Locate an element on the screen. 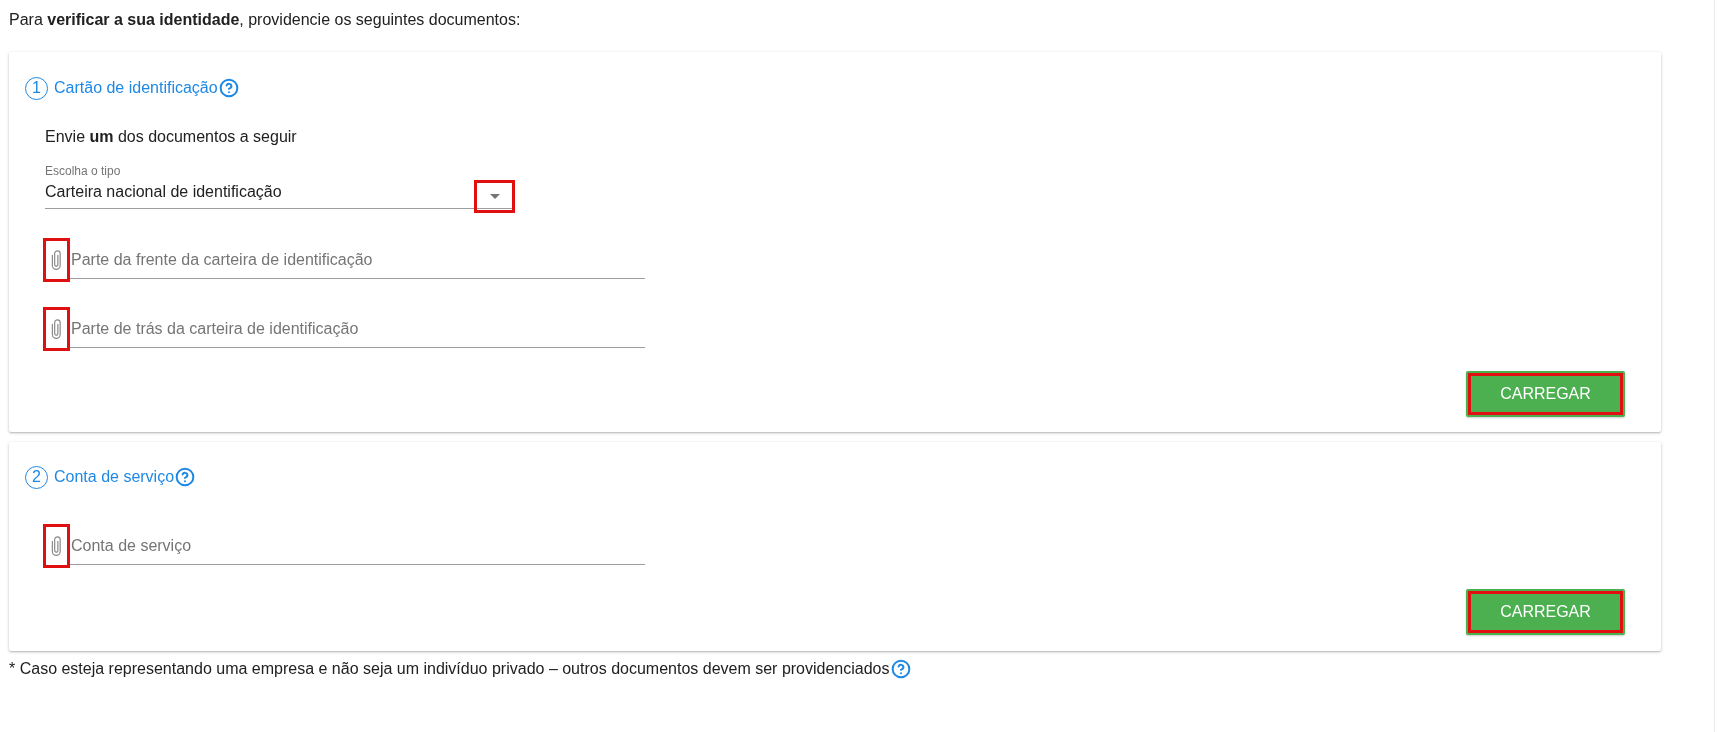 This screenshot has height=732, width=1719. type-select: Escolha o tipo Carteira nacional de identificação is located at coordinates (280, 186).